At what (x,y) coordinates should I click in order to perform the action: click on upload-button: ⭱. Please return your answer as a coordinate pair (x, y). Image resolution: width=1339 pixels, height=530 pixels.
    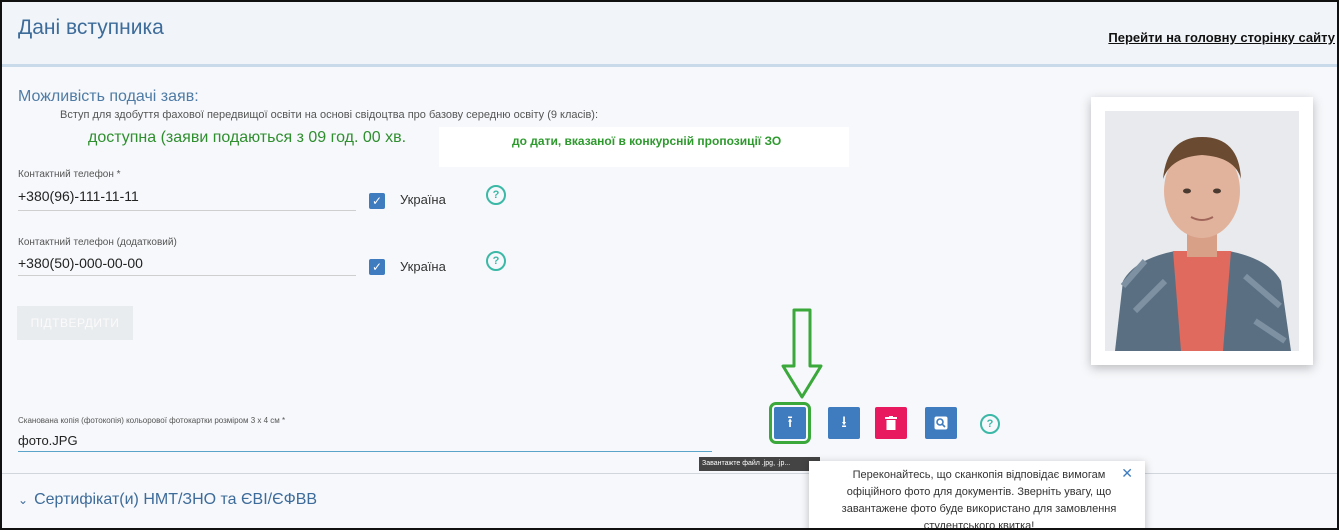
    Looking at the image, I should click on (790, 423).